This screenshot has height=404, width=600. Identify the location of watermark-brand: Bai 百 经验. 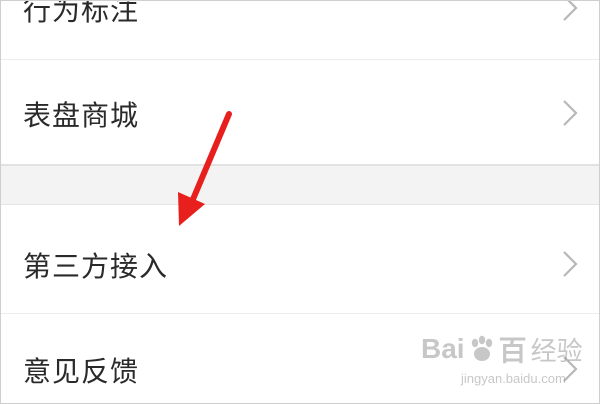
(502, 349).